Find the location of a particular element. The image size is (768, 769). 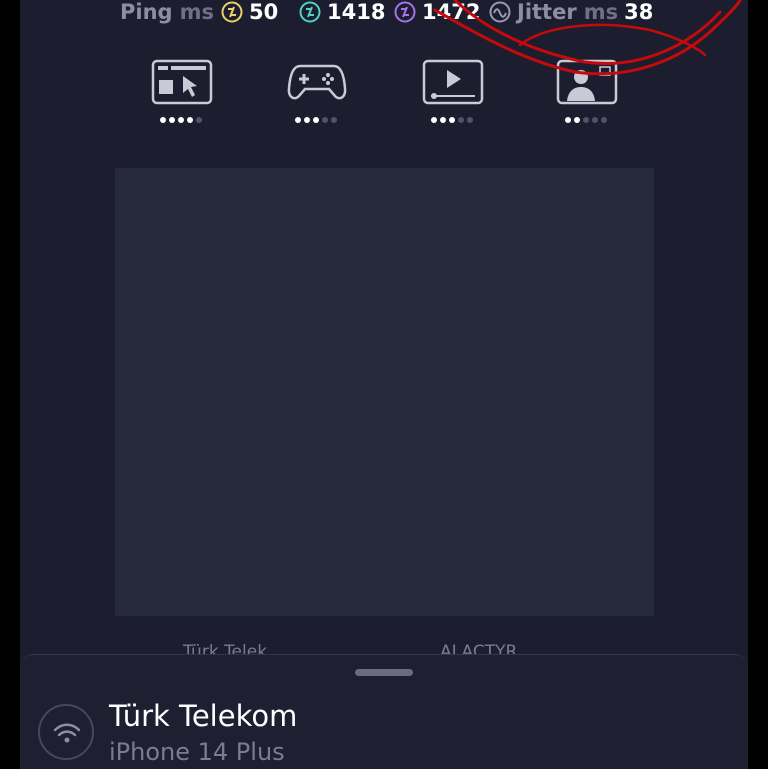

ping-stat: Ping ms 50 is located at coordinates (199, 12).